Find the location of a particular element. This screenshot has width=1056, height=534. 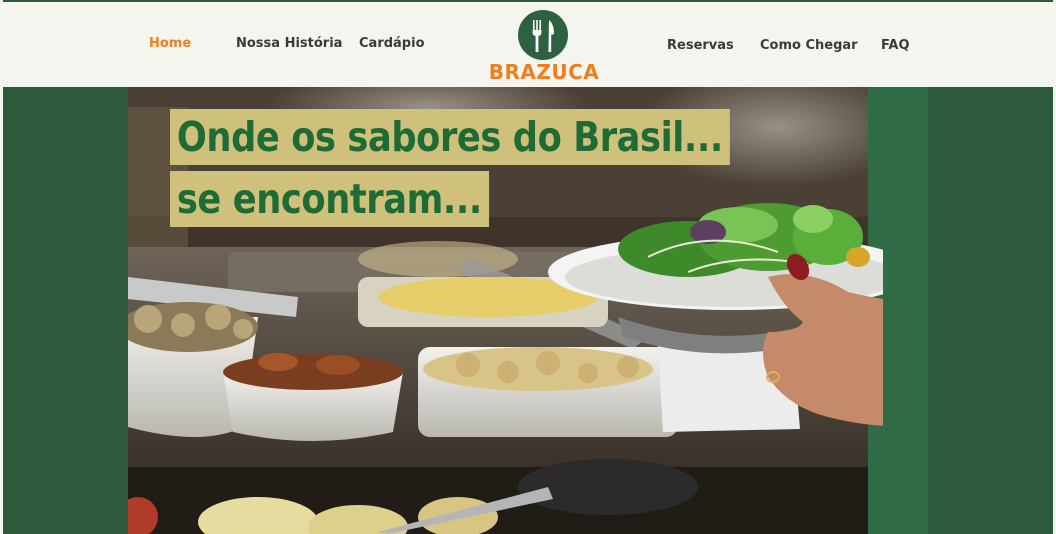

brand-logo: BRAZUCA is located at coordinates (544, 46).